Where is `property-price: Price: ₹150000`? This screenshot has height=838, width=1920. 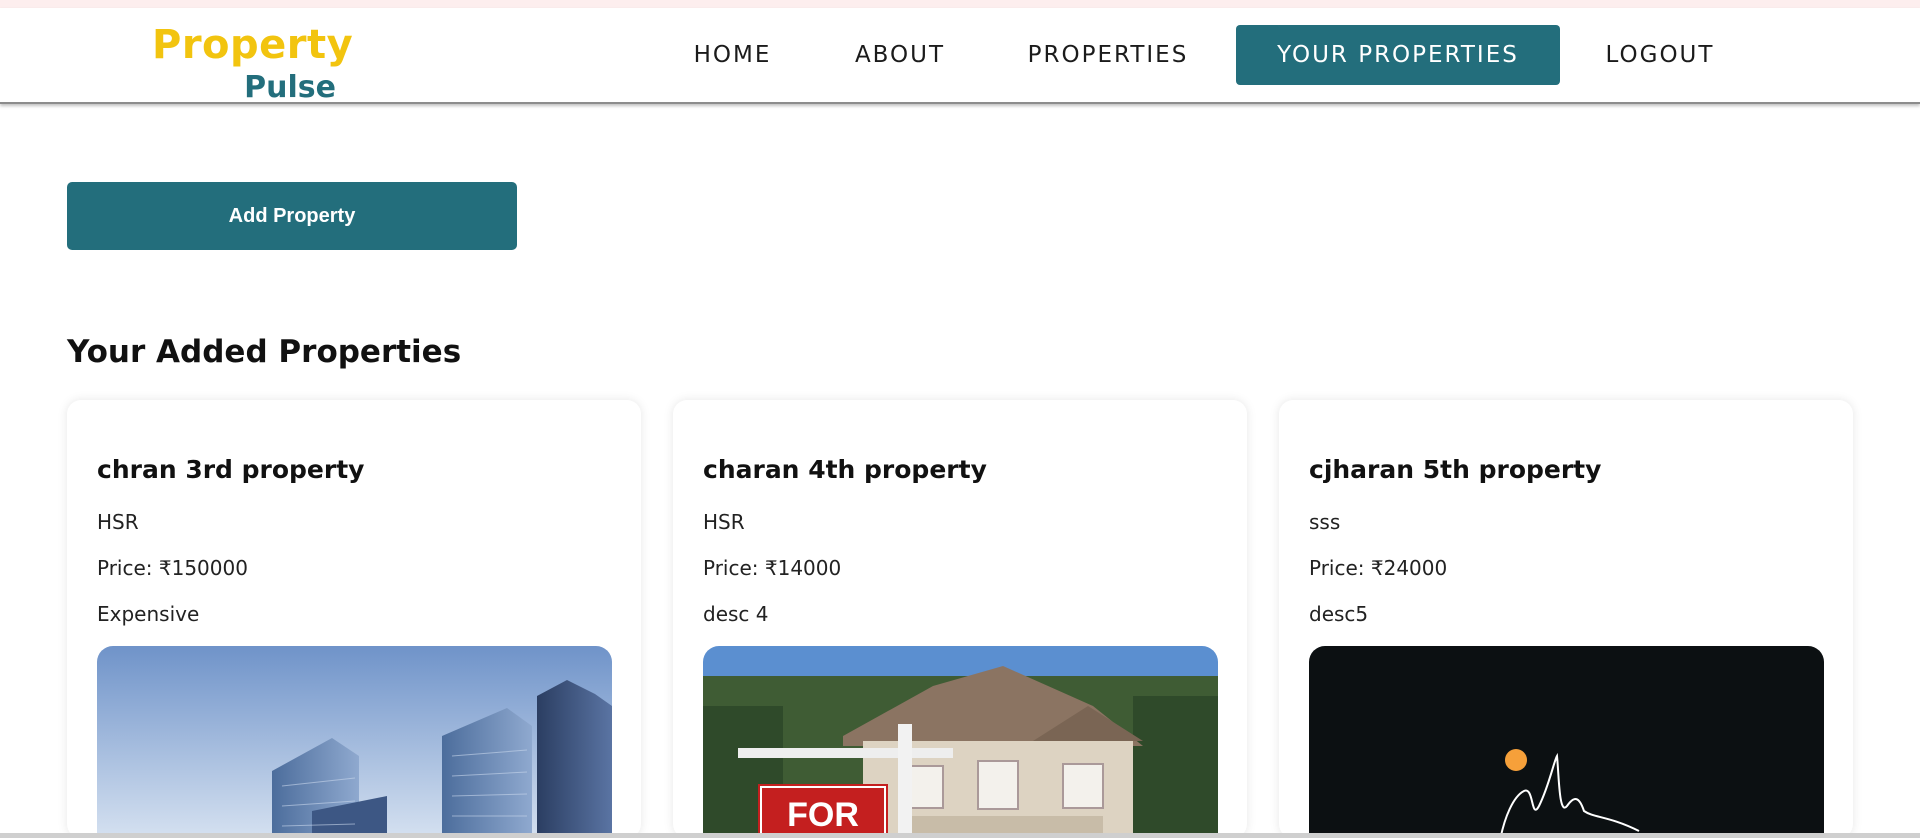 property-price: Price: ₹150000 is located at coordinates (172, 568).